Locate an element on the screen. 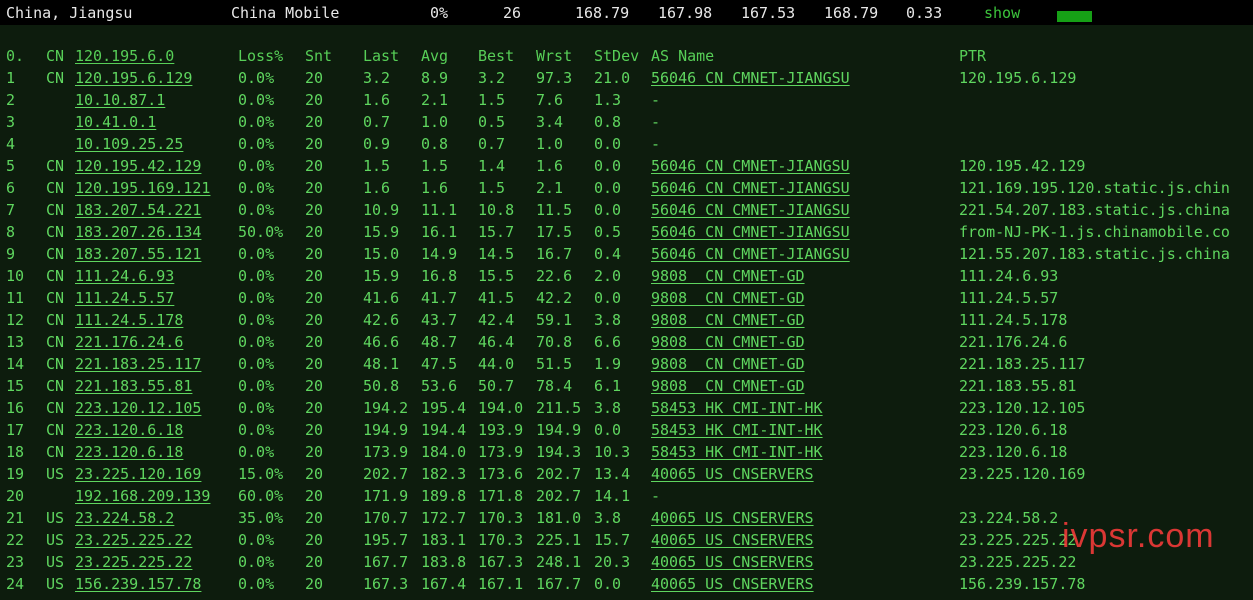 The height and width of the screenshot is (600, 1253). hop-as: - is located at coordinates (656, 122).